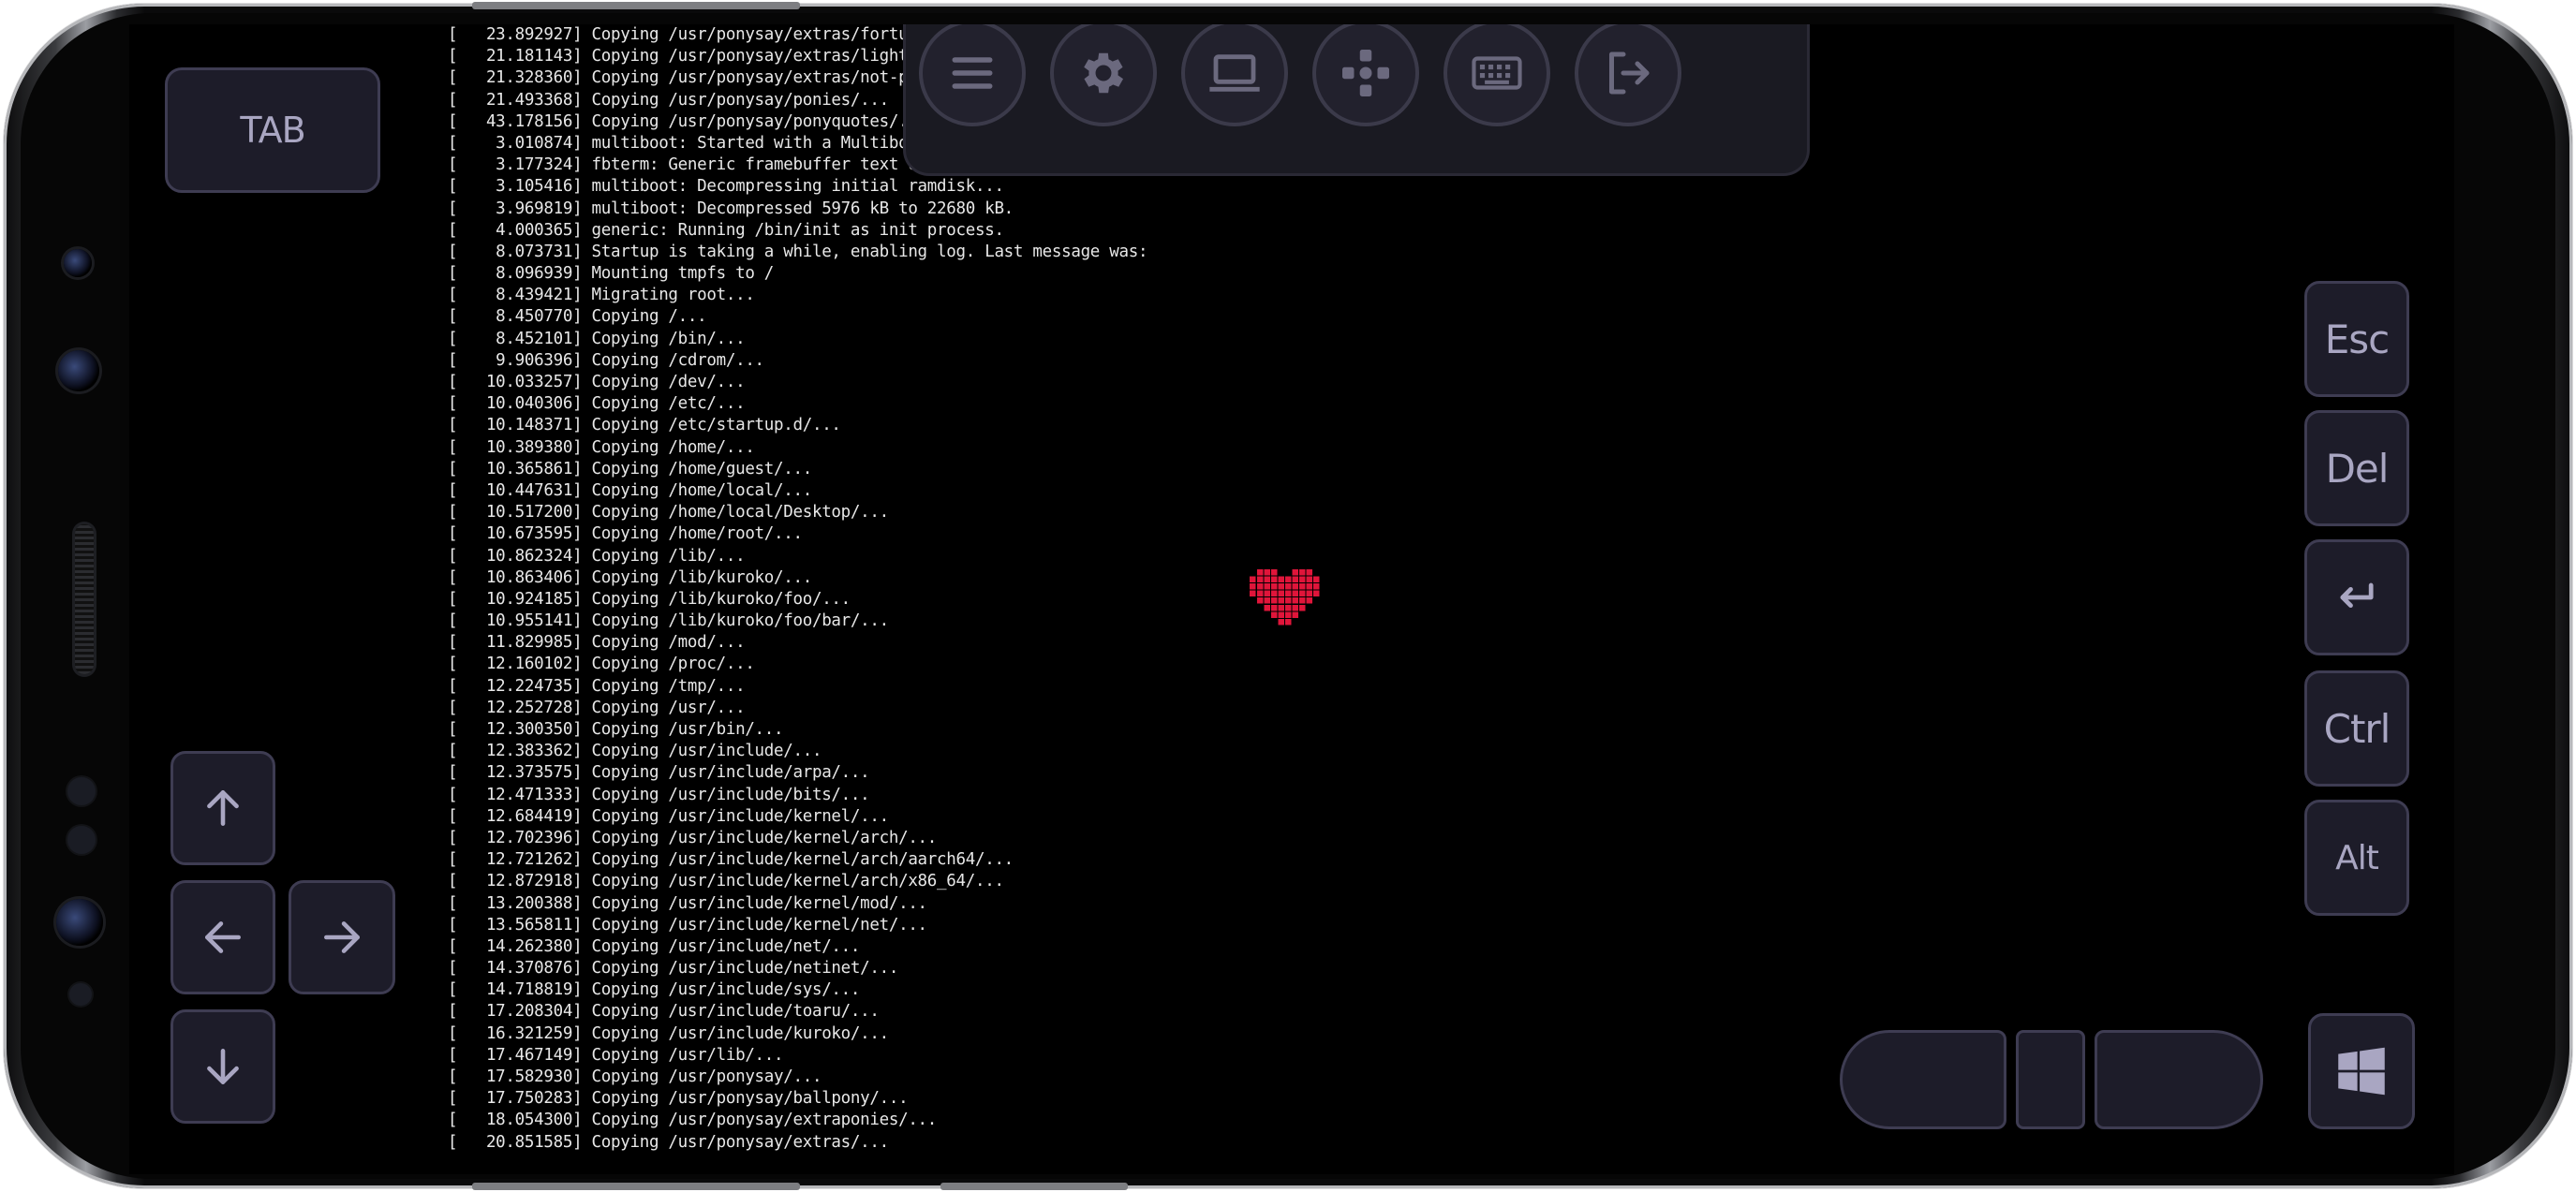  I want to click on esc-key: Esc, so click(2357, 339).